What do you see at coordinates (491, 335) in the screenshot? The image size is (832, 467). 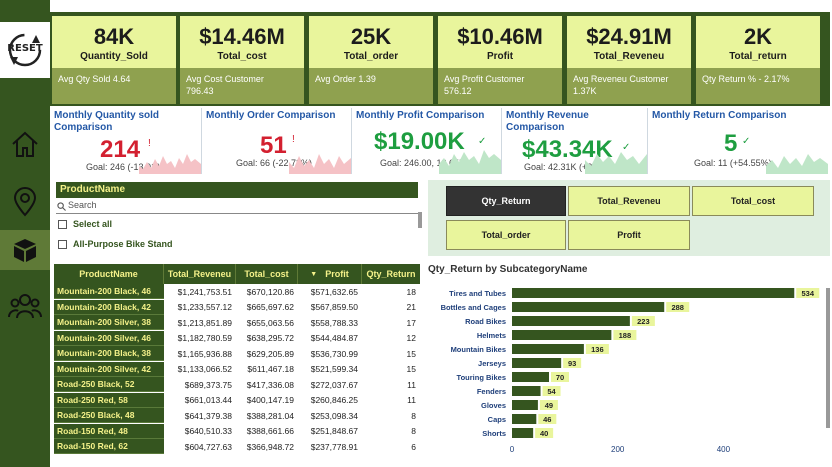 I see `category-label: Helmets` at bounding box center [491, 335].